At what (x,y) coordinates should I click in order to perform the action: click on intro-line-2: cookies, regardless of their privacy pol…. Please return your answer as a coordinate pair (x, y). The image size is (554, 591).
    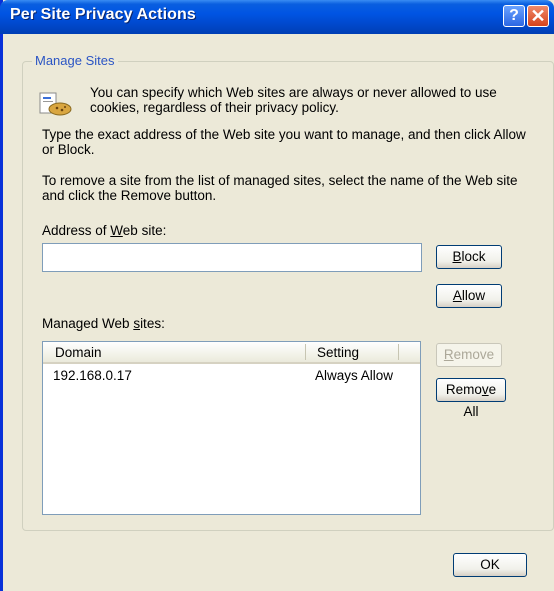
    Looking at the image, I should click on (214, 107).